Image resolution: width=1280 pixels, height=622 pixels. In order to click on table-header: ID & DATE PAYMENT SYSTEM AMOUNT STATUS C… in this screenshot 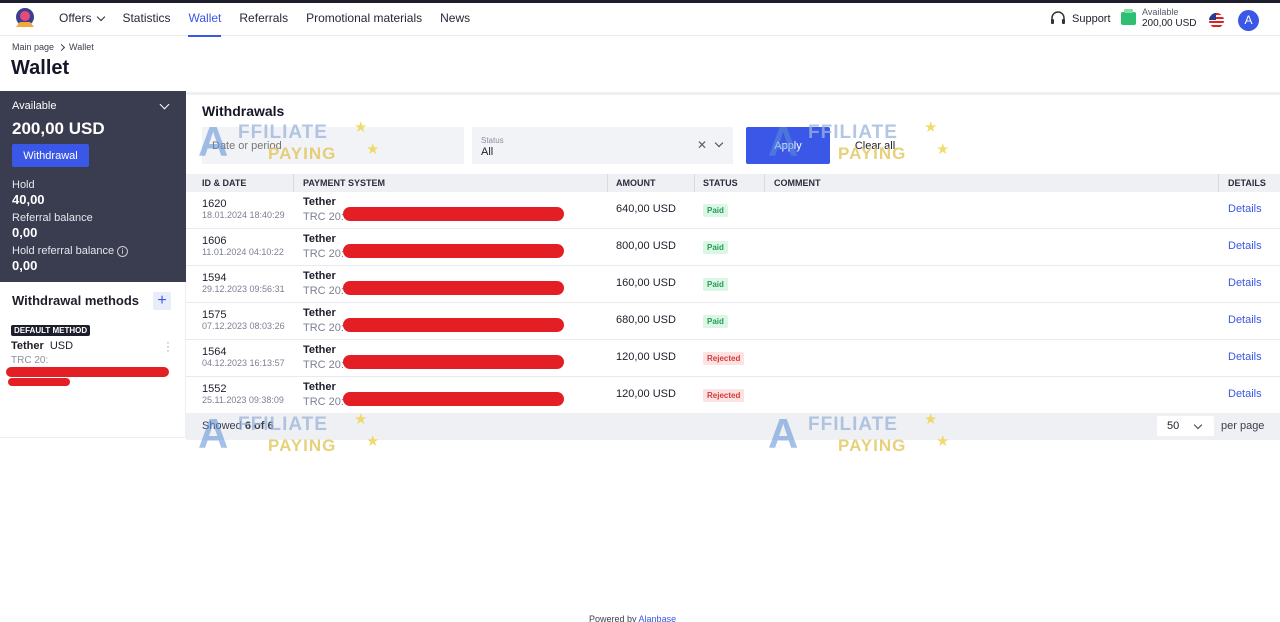, I will do `click(733, 183)`.